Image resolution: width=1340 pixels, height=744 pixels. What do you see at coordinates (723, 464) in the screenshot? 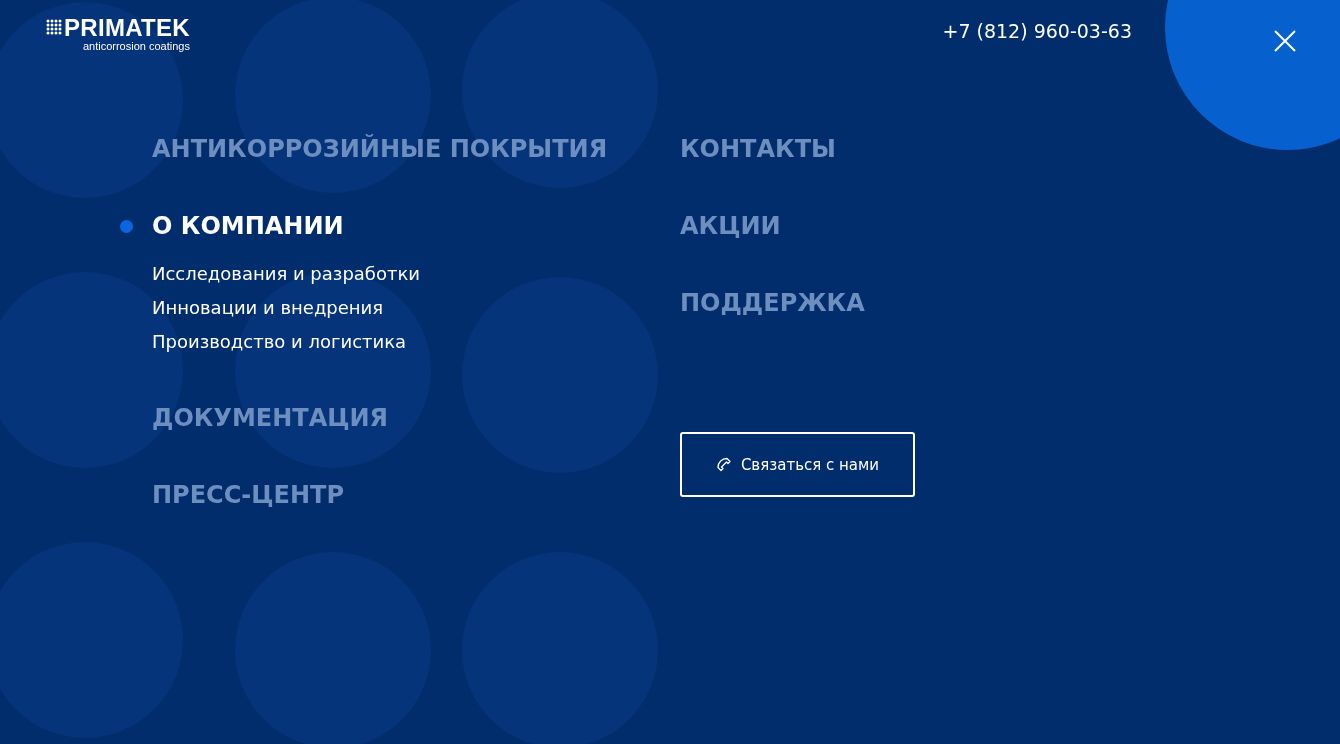
I see `phone-icon` at bounding box center [723, 464].